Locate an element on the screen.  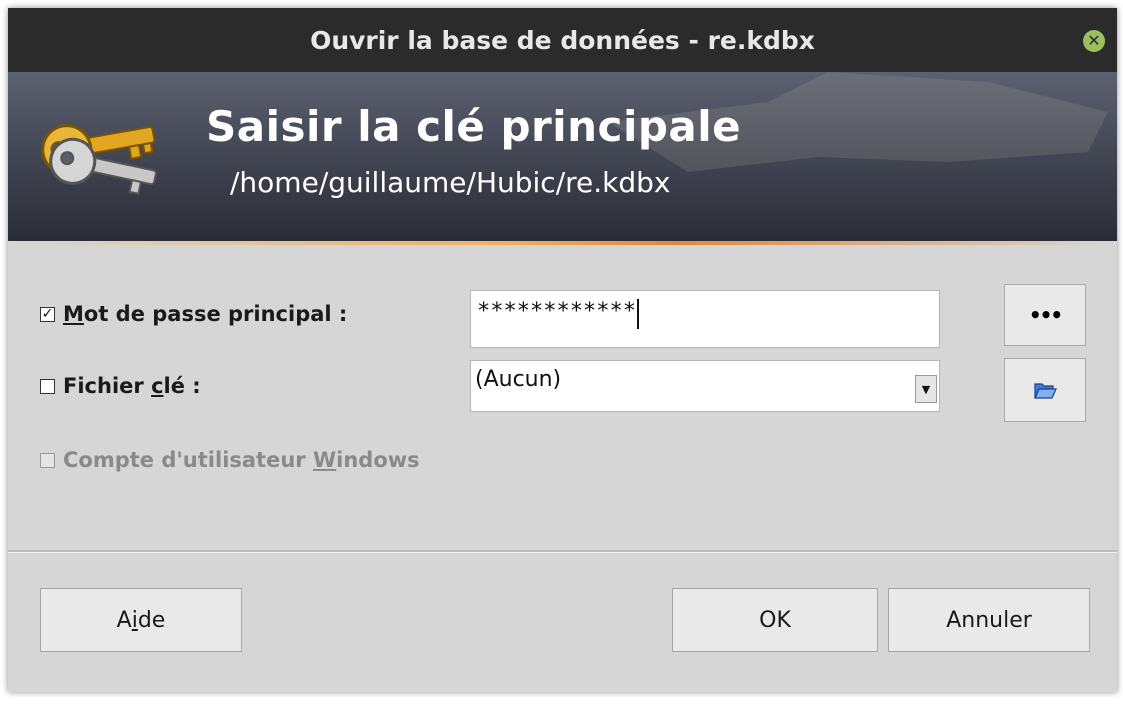
master-password-checkbox: ✓ is located at coordinates (47, 314).